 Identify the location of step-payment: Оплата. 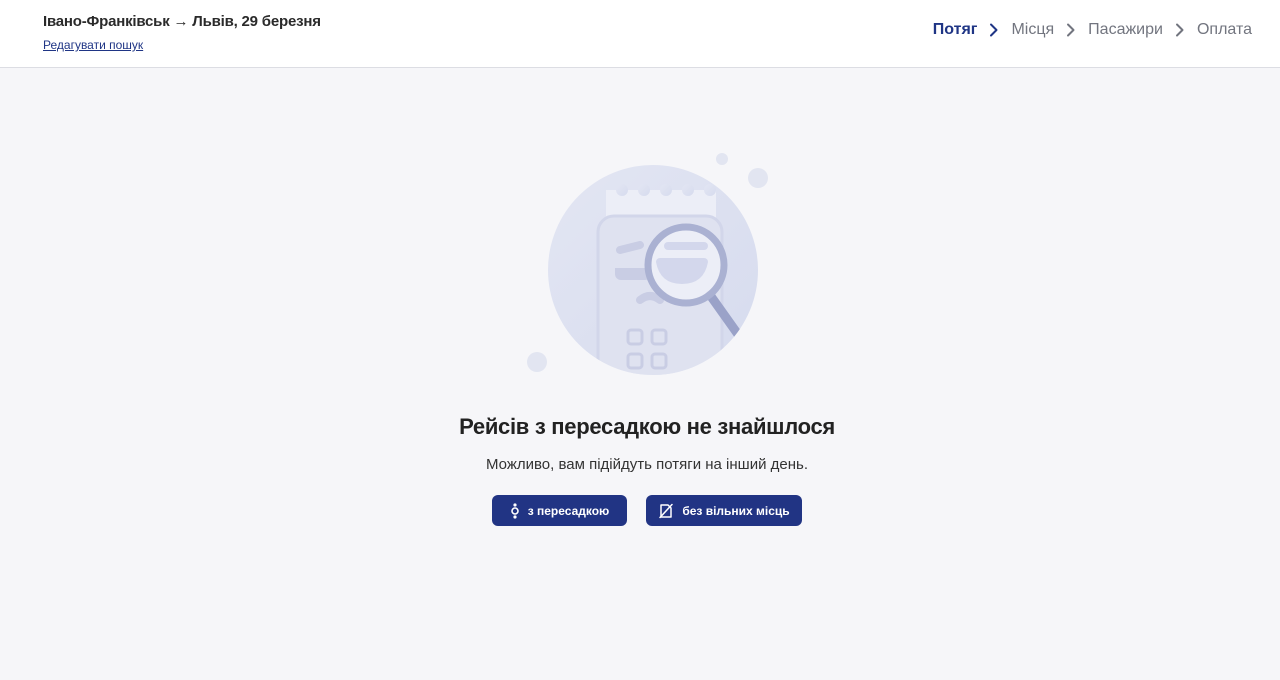
(1224, 30).